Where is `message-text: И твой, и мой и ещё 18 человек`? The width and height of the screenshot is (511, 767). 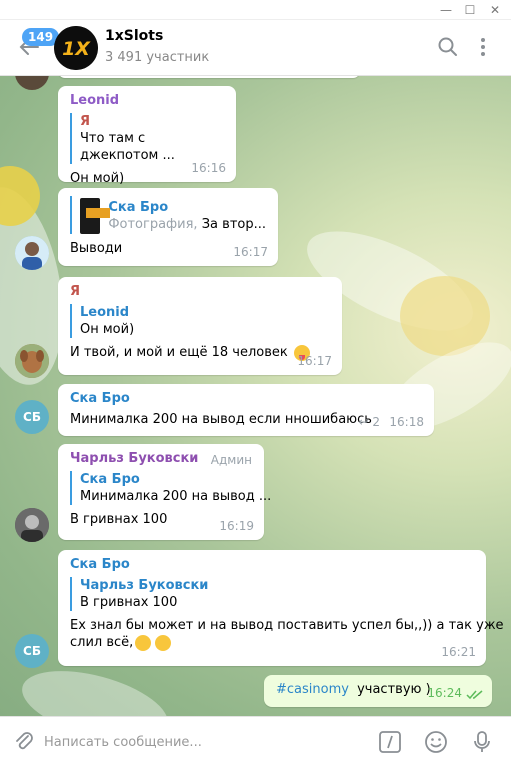 message-text: И твой, и мой и ещё 18 человек is located at coordinates (179, 352).